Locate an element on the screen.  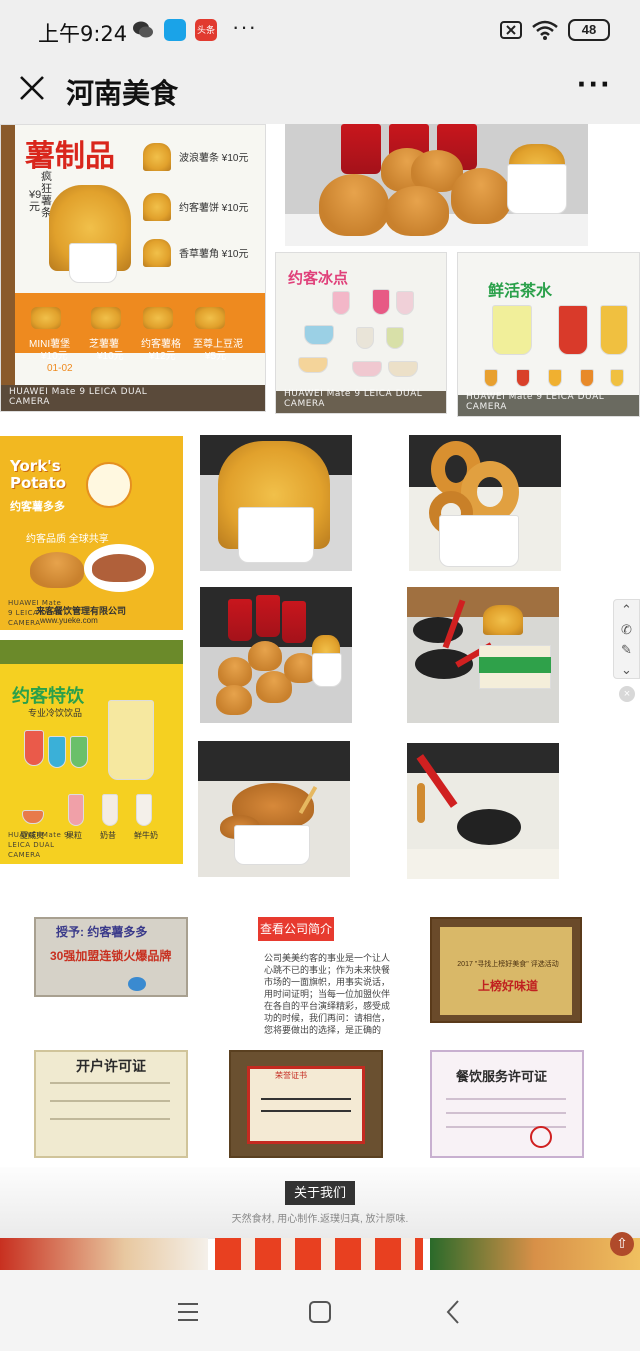
license-food-service: 餐饮服务许可证 is located at coordinates (507, 1104).